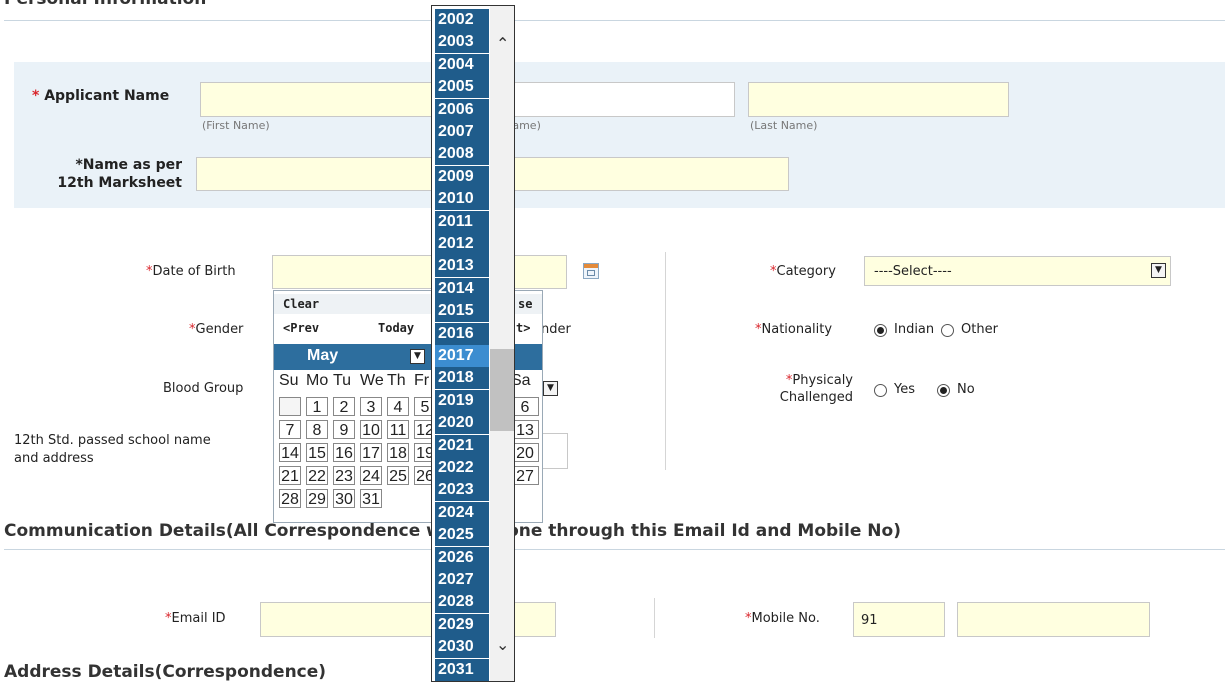 Image resolution: width=1225 pixels, height=683 pixels. I want to click on physically-no-label: No, so click(966, 389).